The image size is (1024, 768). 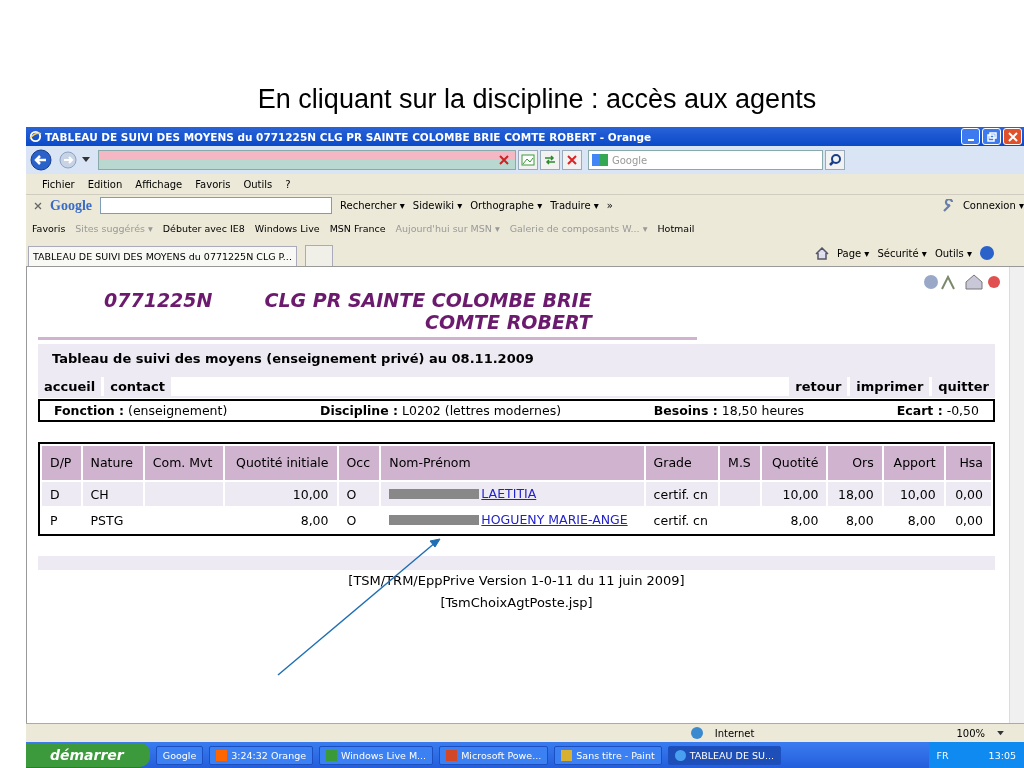 I want to click on slide-title: En cliquant sur la discipline : accès aux agents, so click(x=537, y=99).